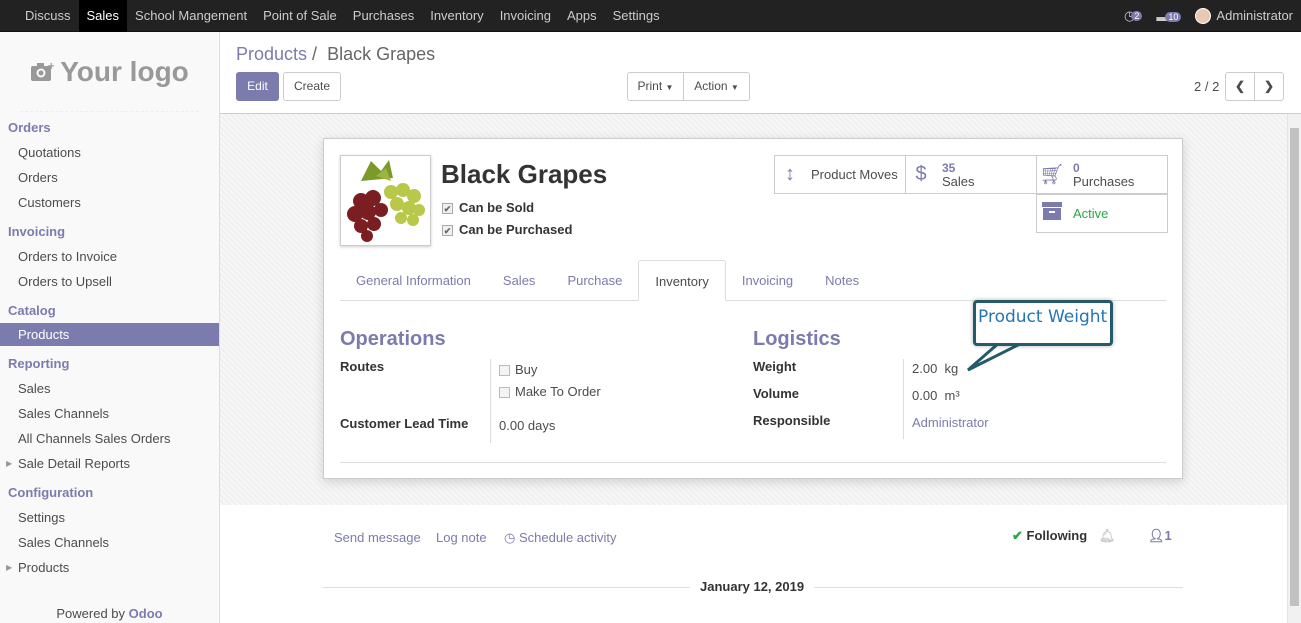  I want to click on sidebar-item-all-channels-sales-orders: All Channels Sales Orders, so click(109, 438).